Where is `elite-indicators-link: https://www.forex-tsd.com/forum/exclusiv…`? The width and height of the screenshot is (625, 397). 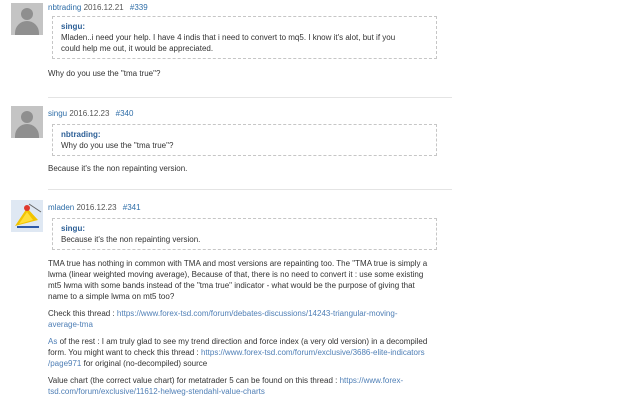 elite-indicators-link: https://www.forex-tsd.com/forum/exclusiv… is located at coordinates (313, 352).